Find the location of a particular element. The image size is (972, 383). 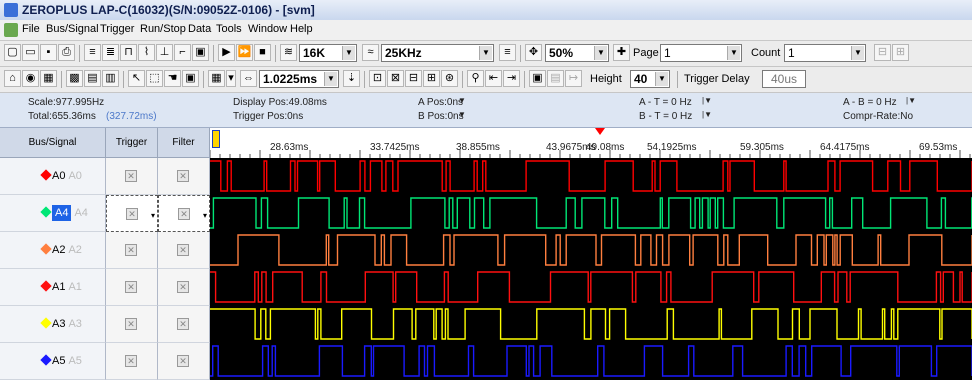

zoom-select: 50% ▼ is located at coordinates (577, 53).